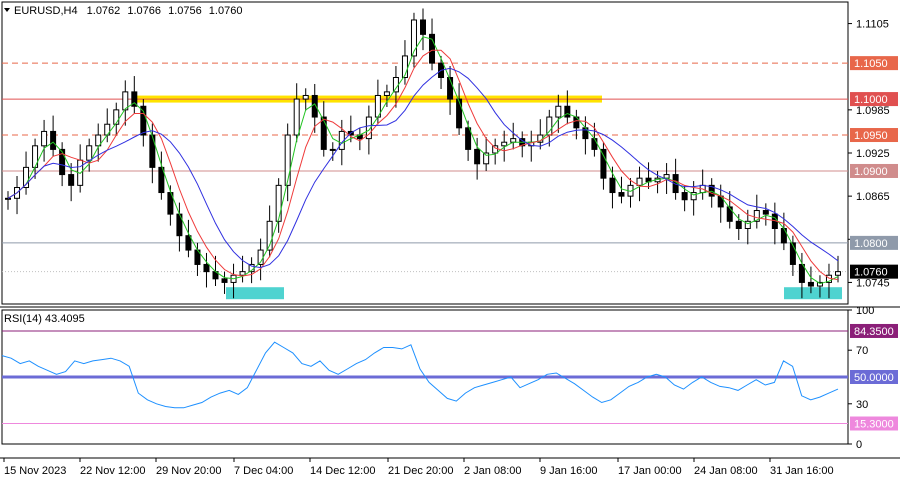  Describe the element at coordinates (569, 471) in the screenshot. I see `time-label: 9 Jan 16:00` at that location.